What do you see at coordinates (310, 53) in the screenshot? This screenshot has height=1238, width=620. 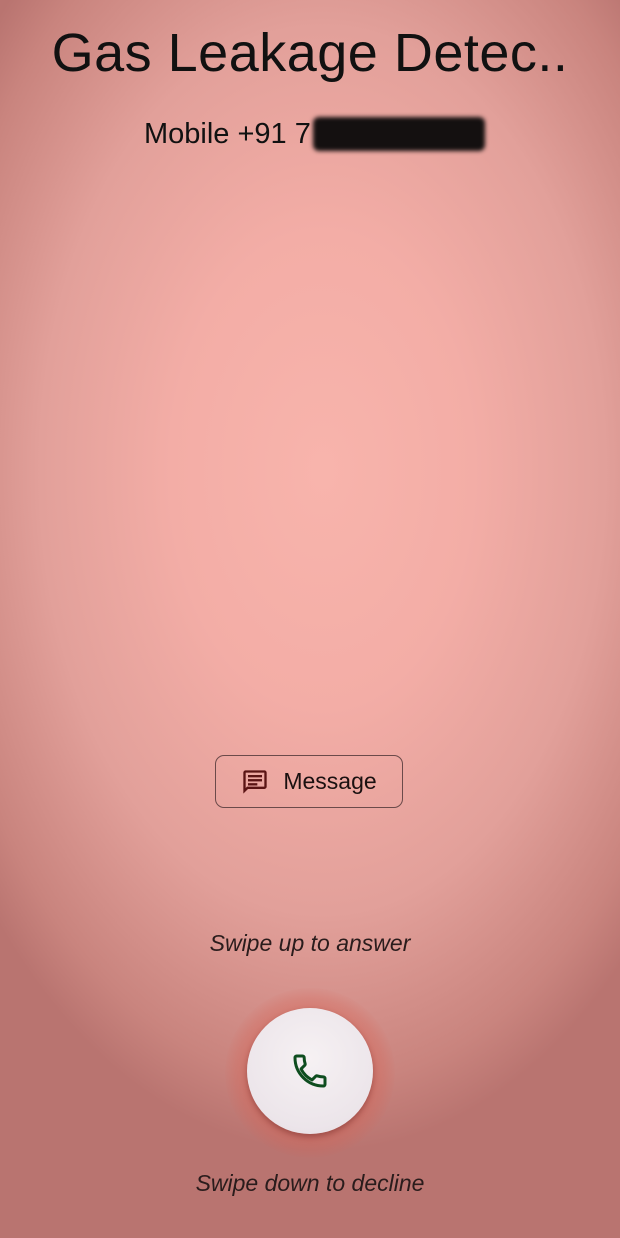 I see `caller-name: Gas Leakage Detec..` at bounding box center [310, 53].